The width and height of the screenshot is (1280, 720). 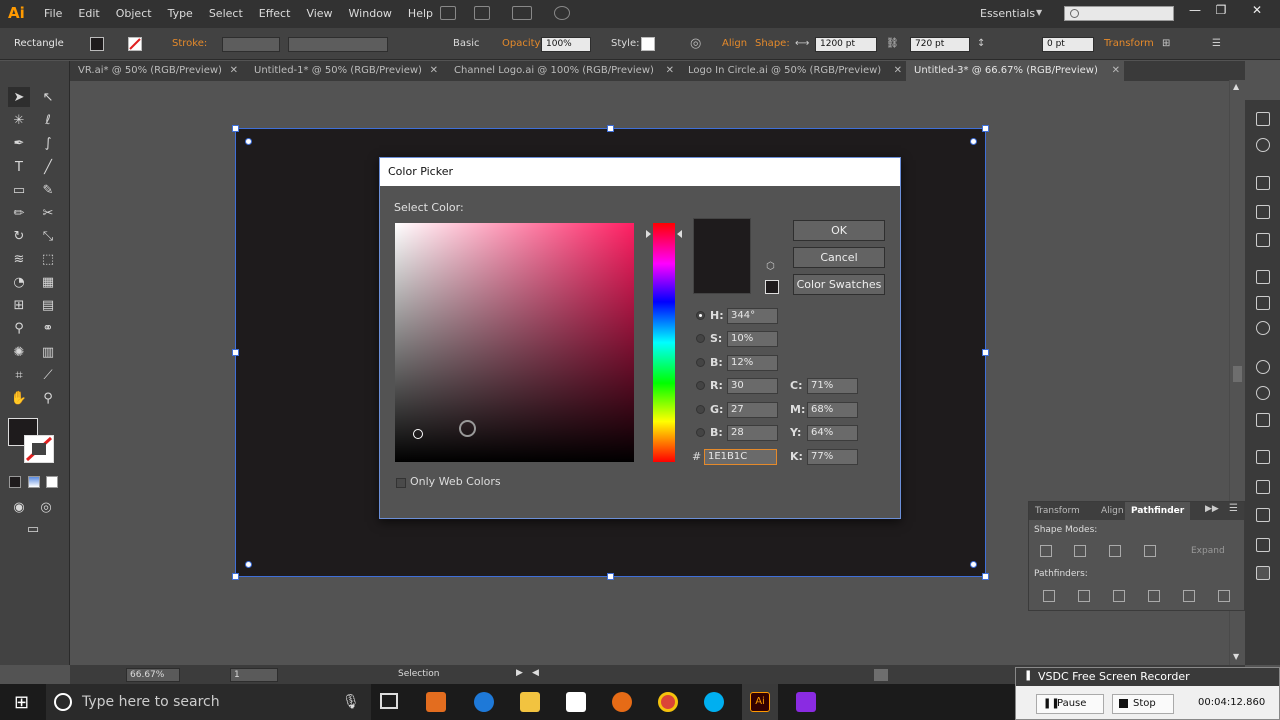 What do you see at coordinates (695, 44) in the screenshot?
I see `recolor-icon: ◎` at bounding box center [695, 44].